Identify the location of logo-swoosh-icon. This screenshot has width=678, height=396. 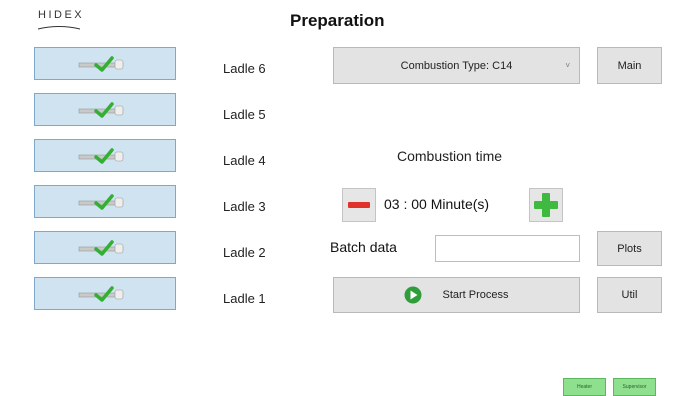
(59, 28).